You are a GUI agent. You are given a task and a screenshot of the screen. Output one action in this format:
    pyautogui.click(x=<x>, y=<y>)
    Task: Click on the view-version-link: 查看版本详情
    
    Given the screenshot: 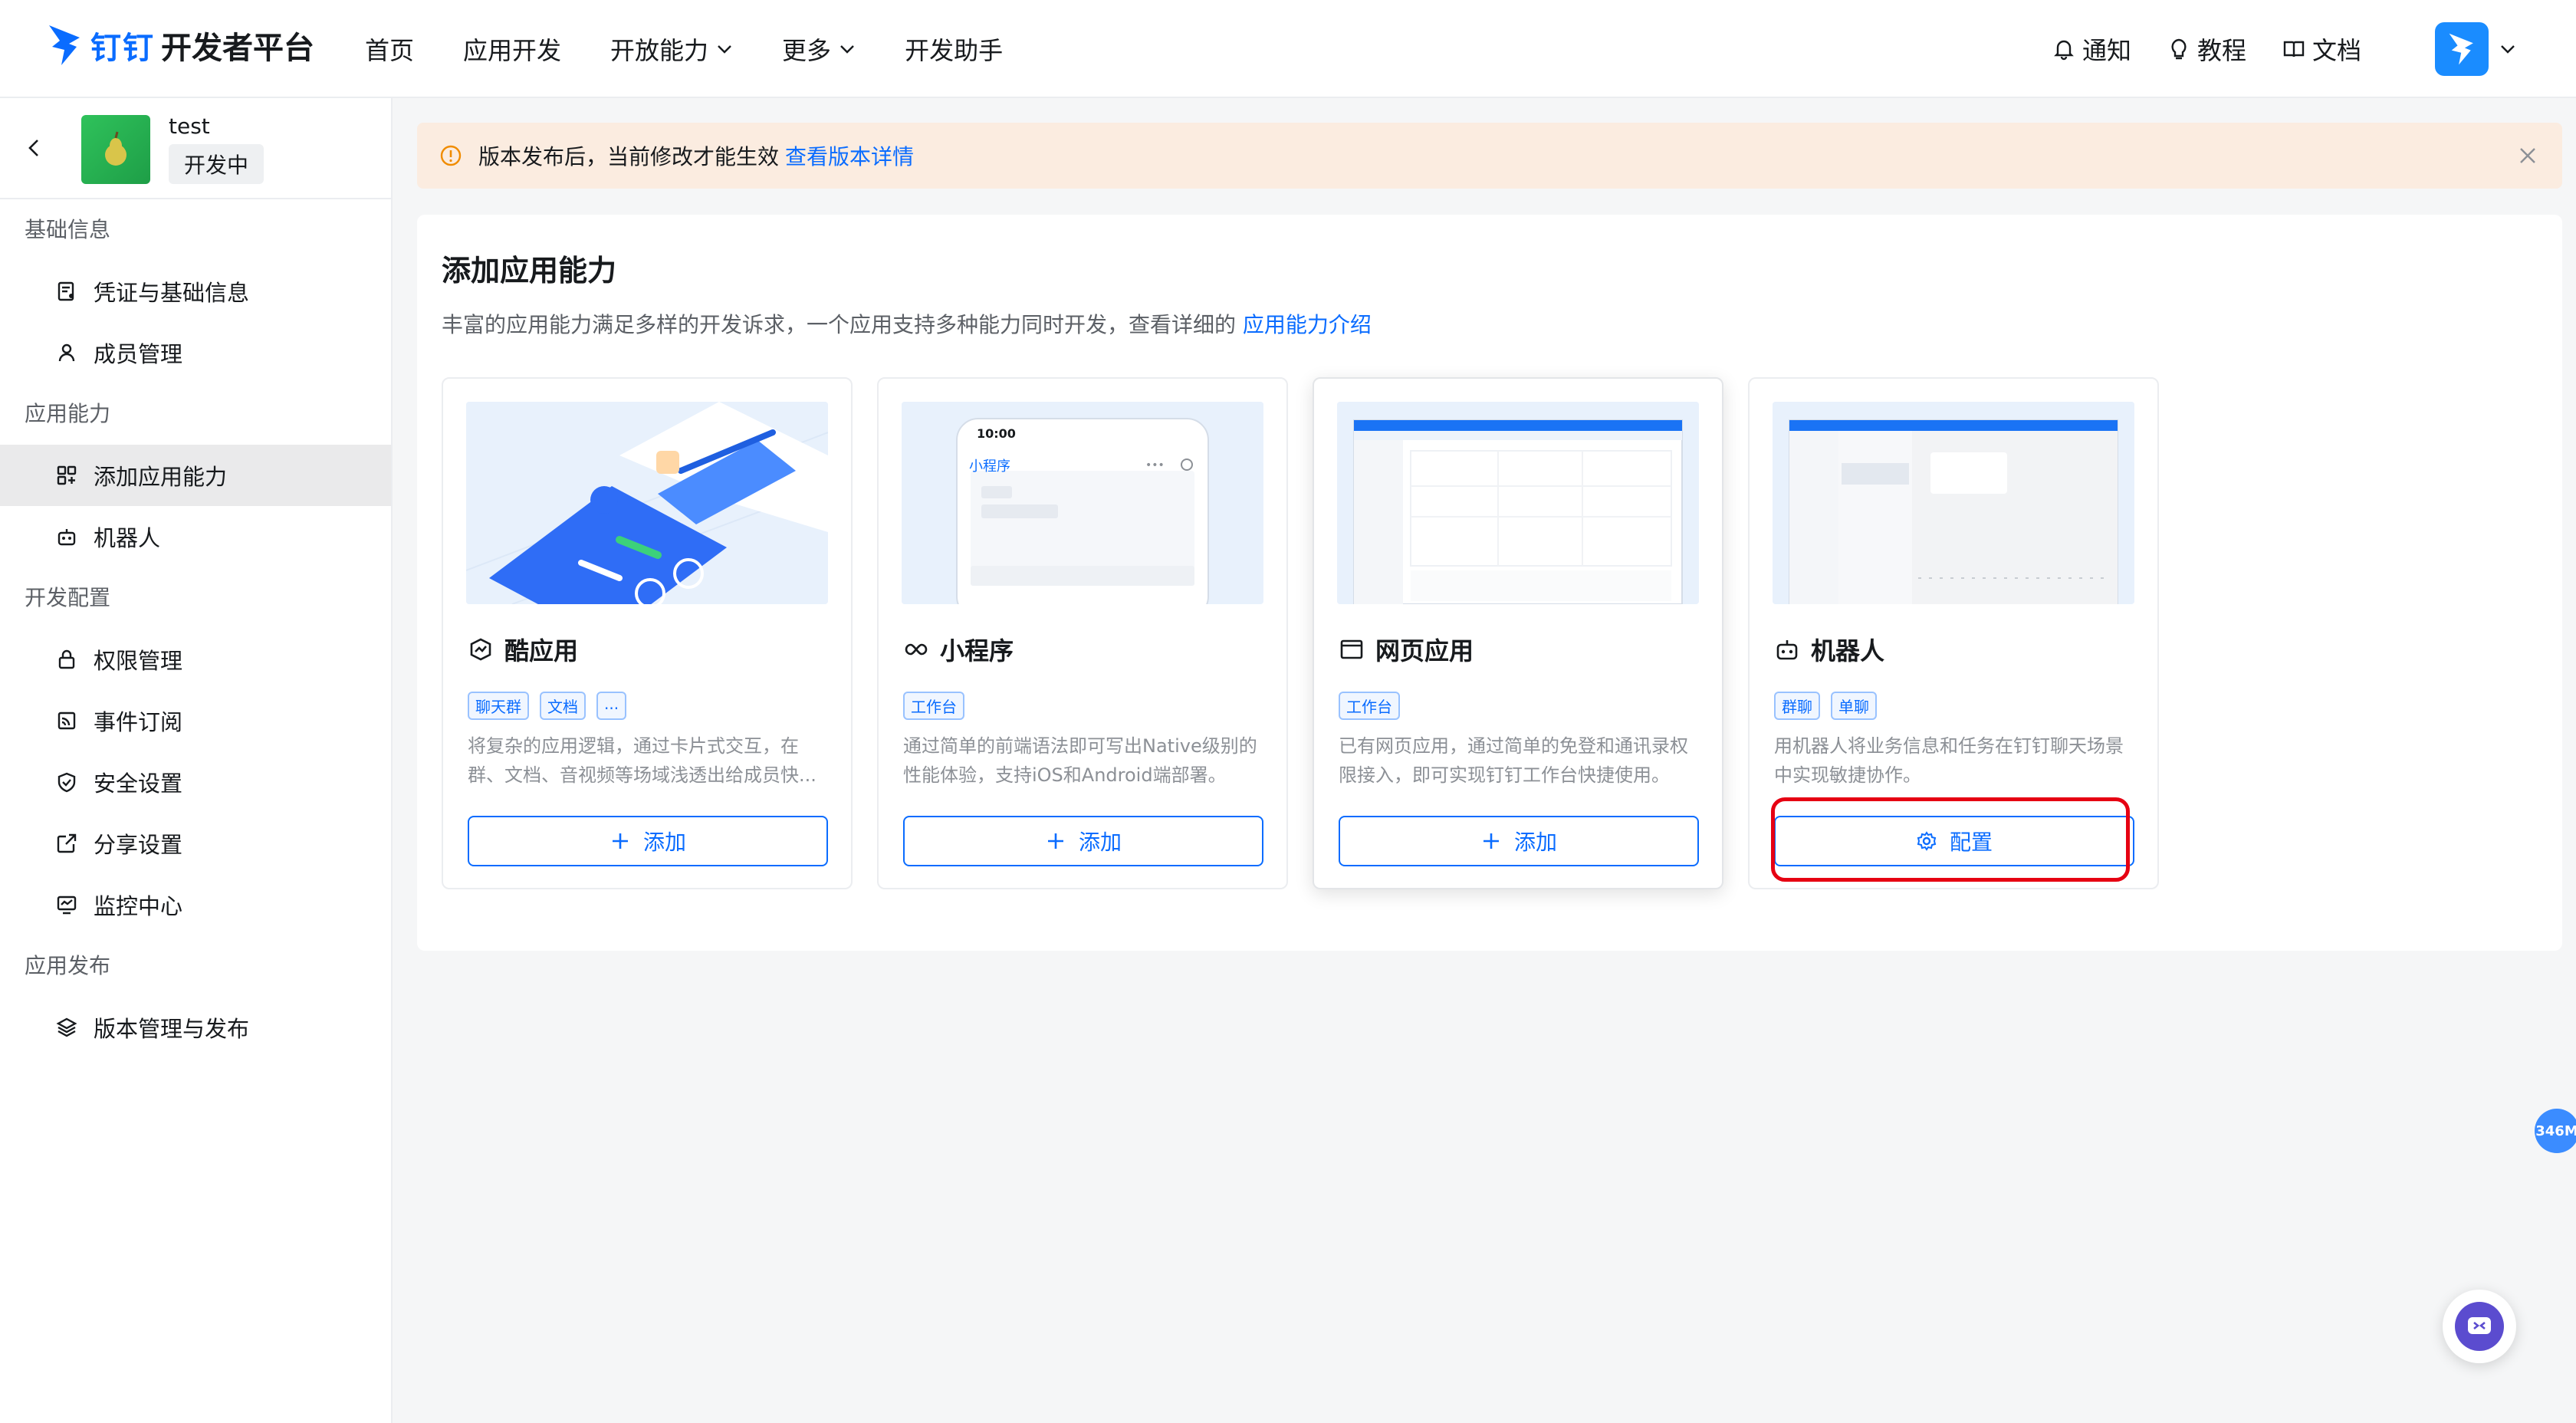 What is the action you would take?
    pyautogui.click(x=849, y=155)
    